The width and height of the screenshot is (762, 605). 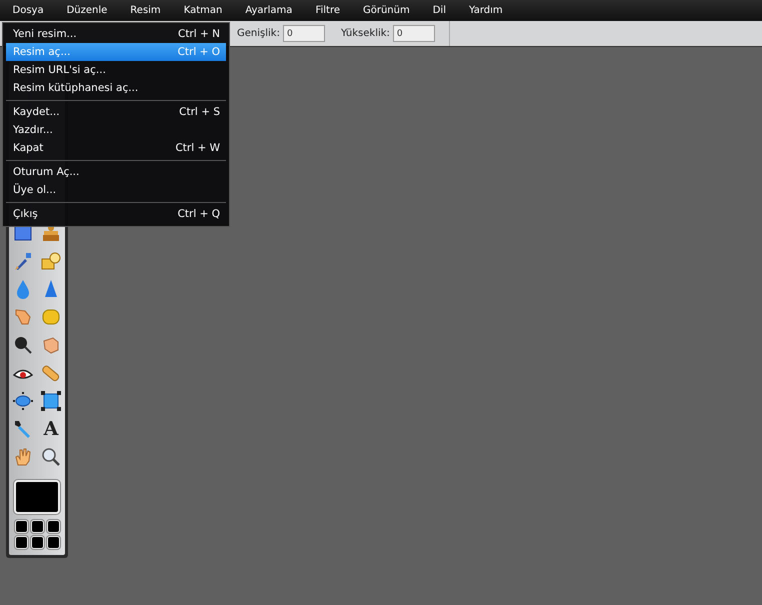 What do you see at coordinates (23, 261) in the screenshot?
I see `brush-icon` at bounding box center [23, 261].